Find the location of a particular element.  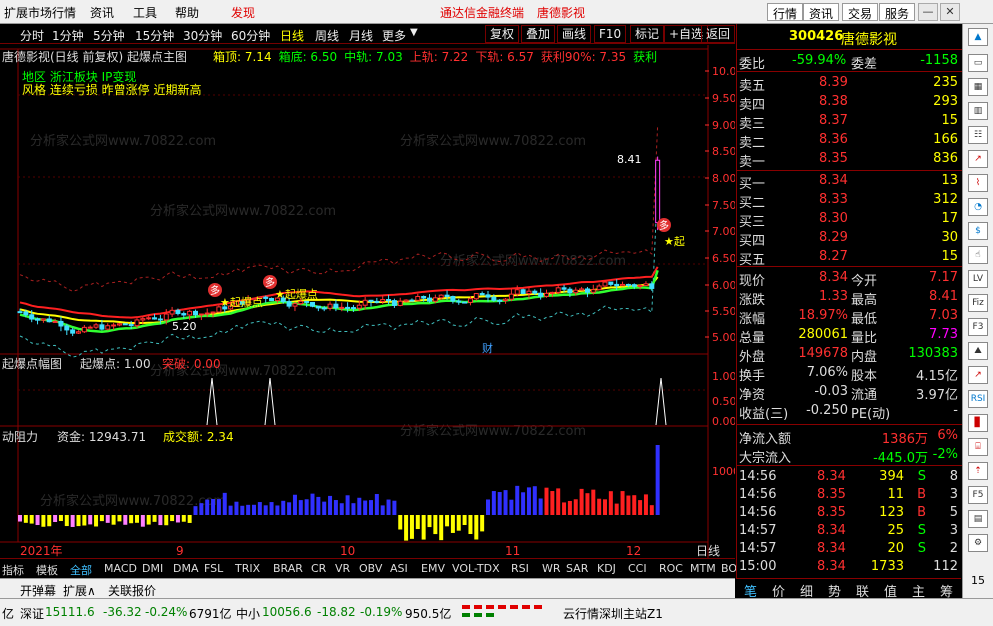

news-button: 资讯 is located at coordinates (821, 12).